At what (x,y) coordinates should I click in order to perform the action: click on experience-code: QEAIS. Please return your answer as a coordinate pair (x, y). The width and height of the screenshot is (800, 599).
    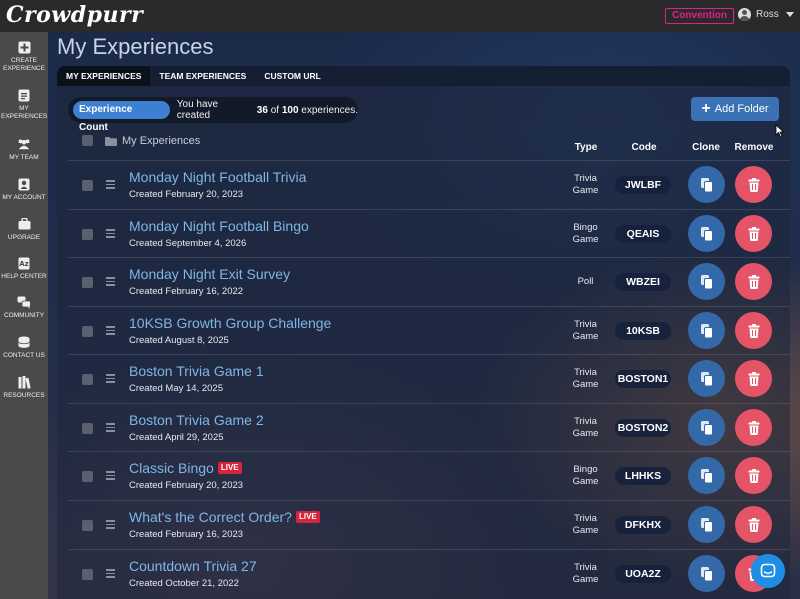
    Looking at the image, I should click on (643, 234).